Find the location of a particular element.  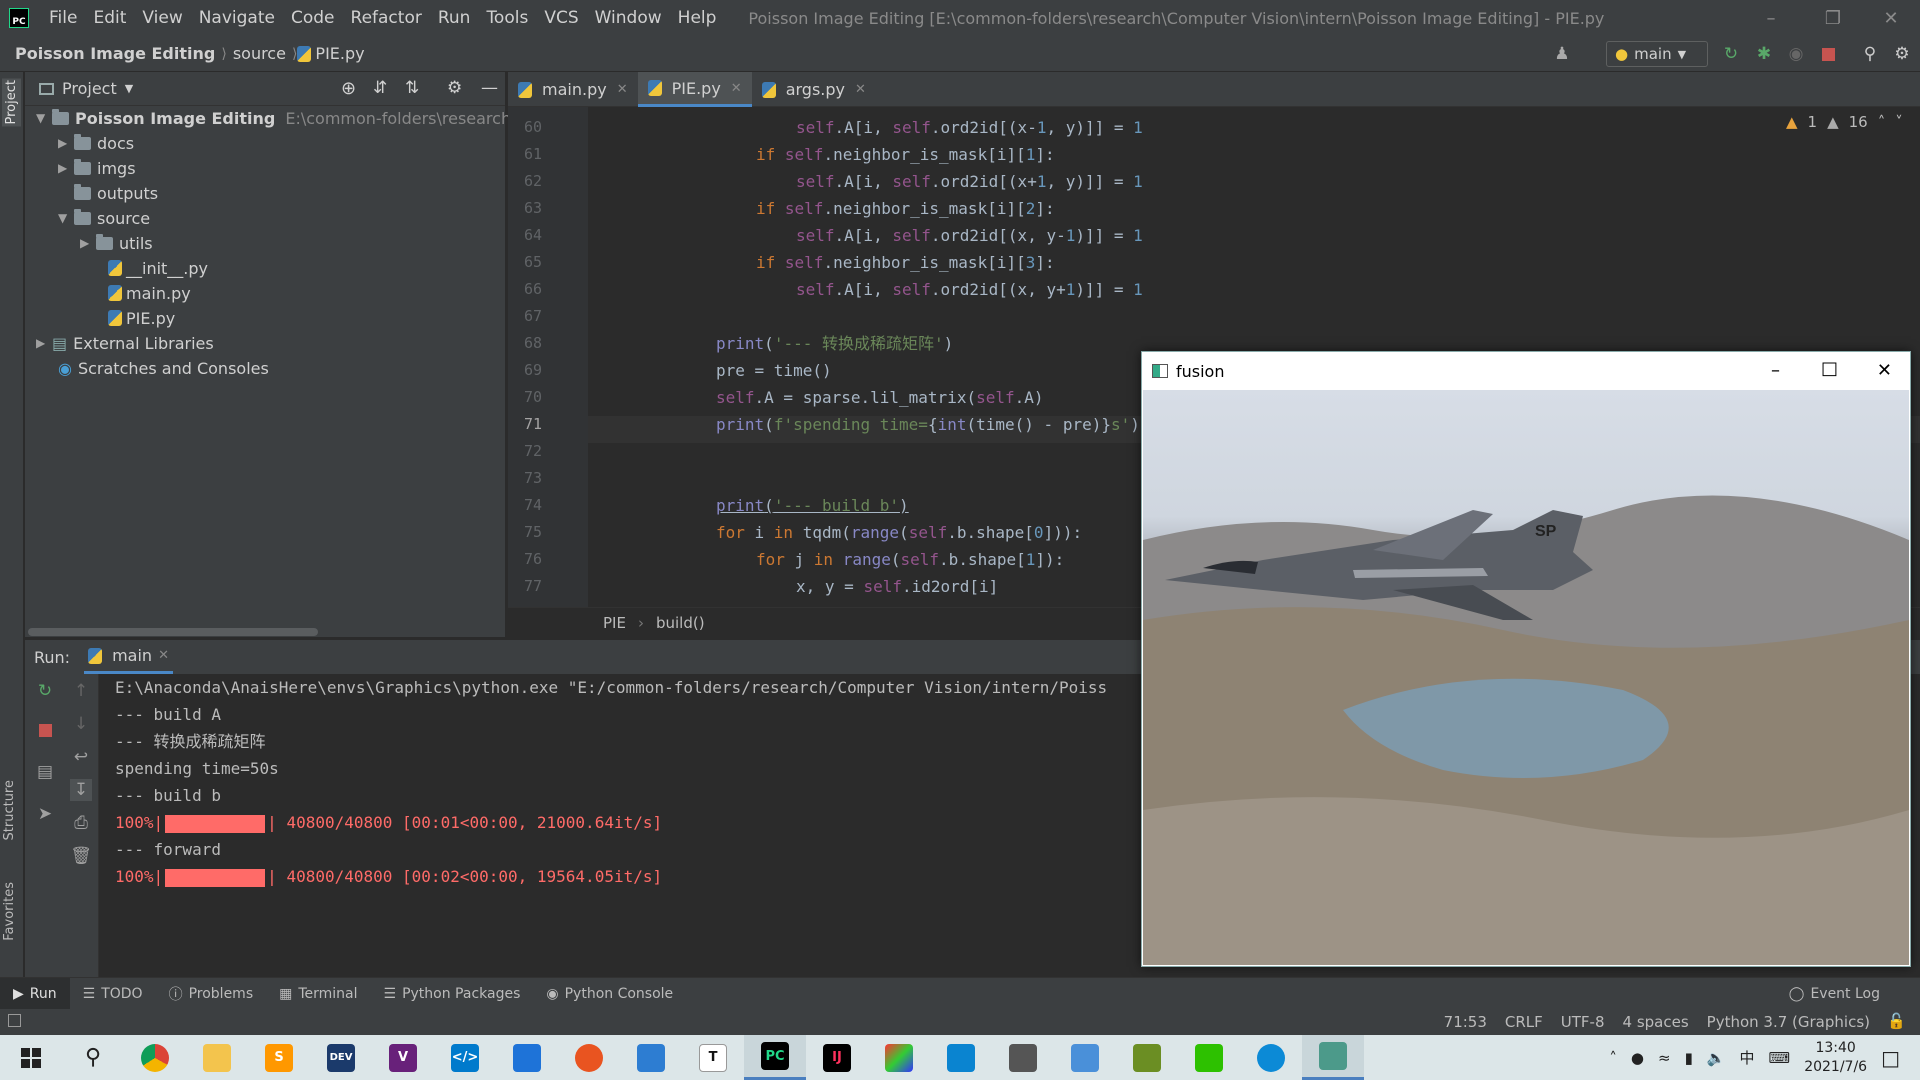

python-window-icon is located at coordinates (1333, 1057).